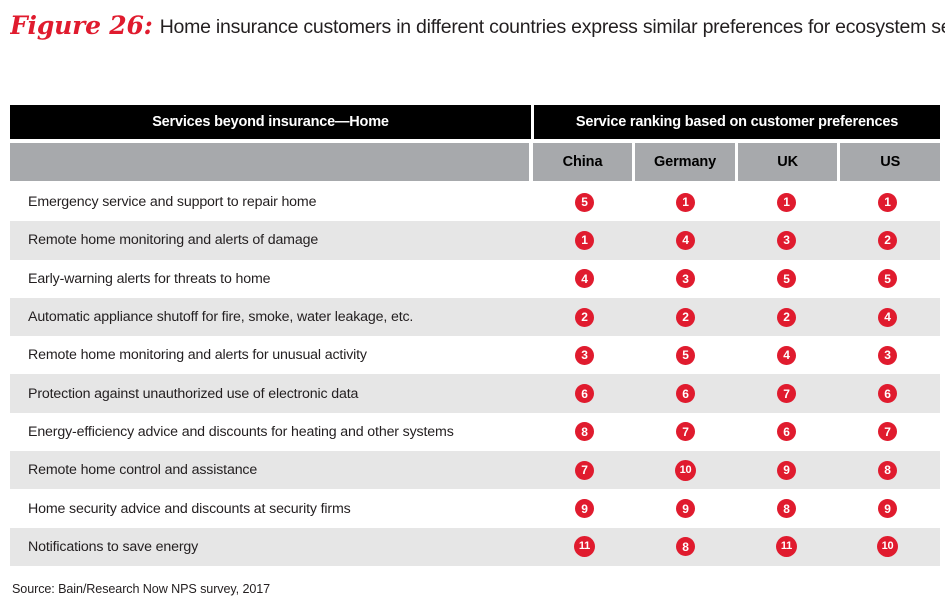 This screenshot has height=608, width=950. I want to click on table-row: Remote home control and assistance 7 10 9 8, so click(475, 470).